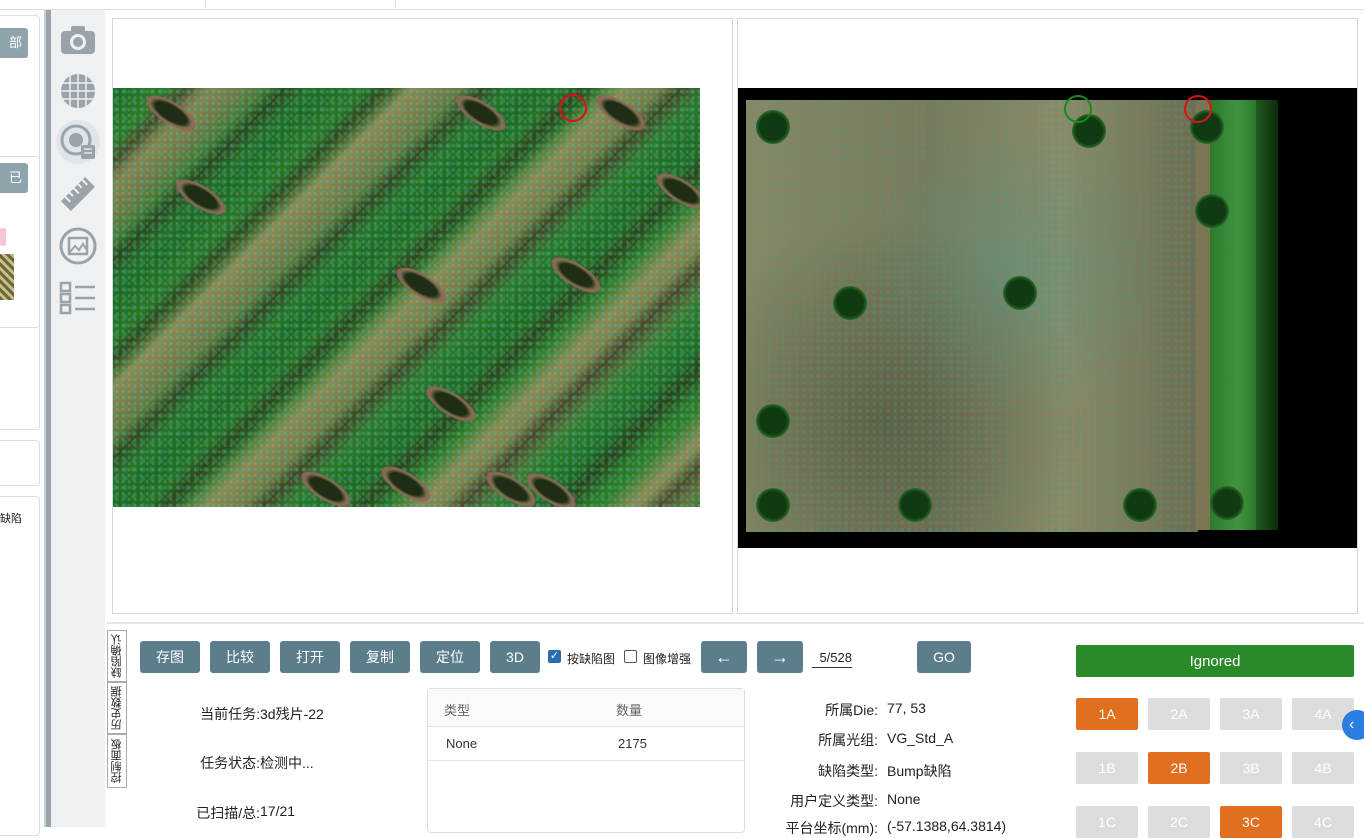 This screenshot has width=1364, height=838. Describe the element at coordinates (47, 418) in the screenshot. I see `panel-splitter` at that location.